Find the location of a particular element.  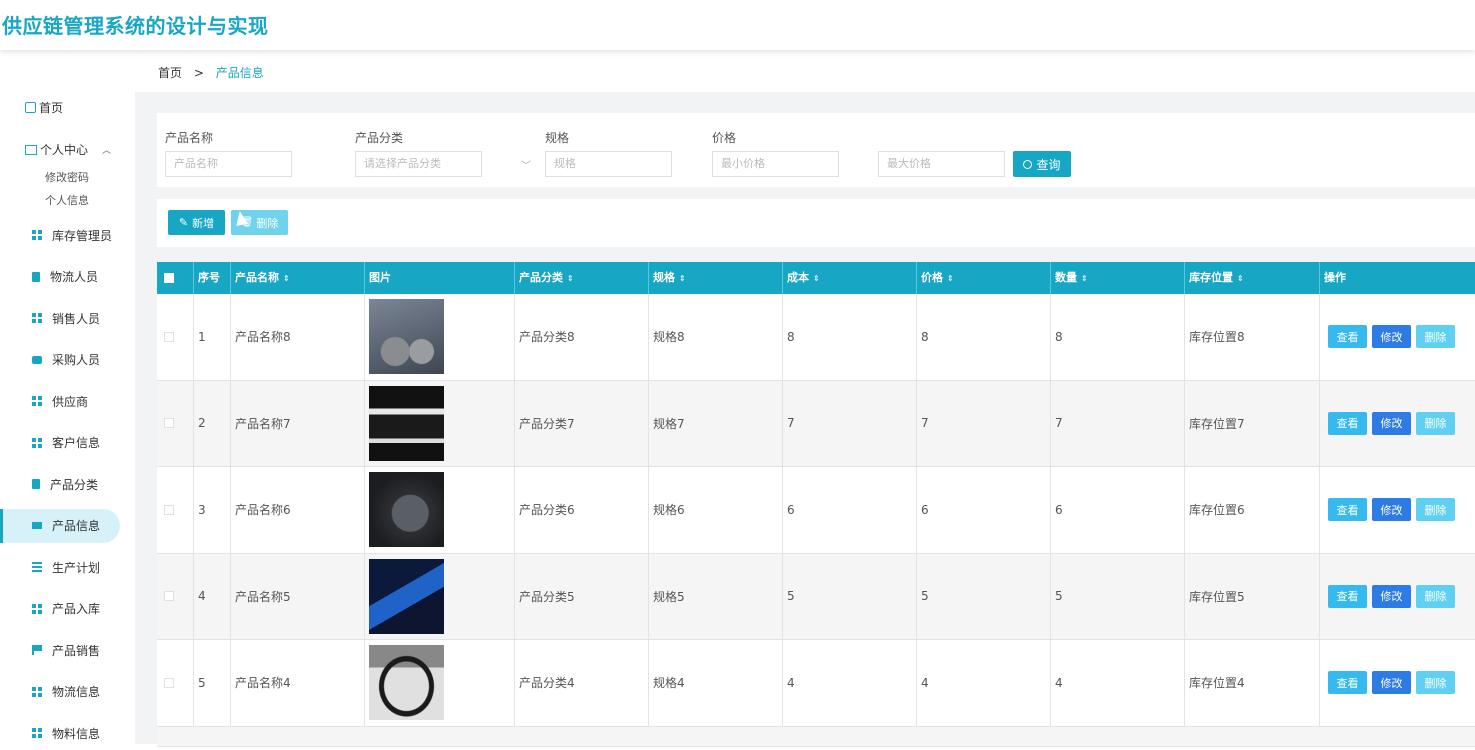

sidebar-item: 生产计划 is located at coordinates (60, 567).